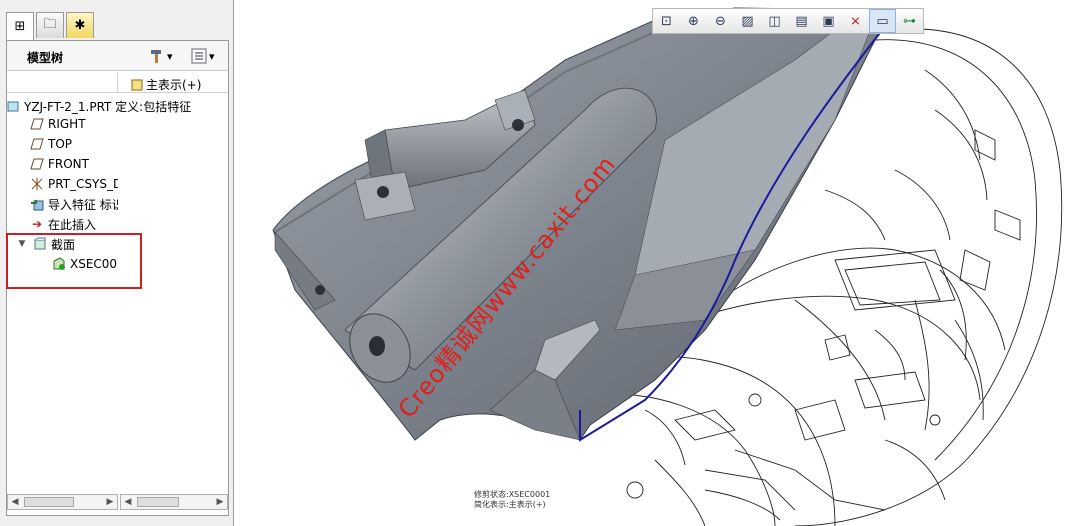 The width and height of the screenshot is (1075, 526). I want to click on view-manager-button: ▣, so click(828, 21).